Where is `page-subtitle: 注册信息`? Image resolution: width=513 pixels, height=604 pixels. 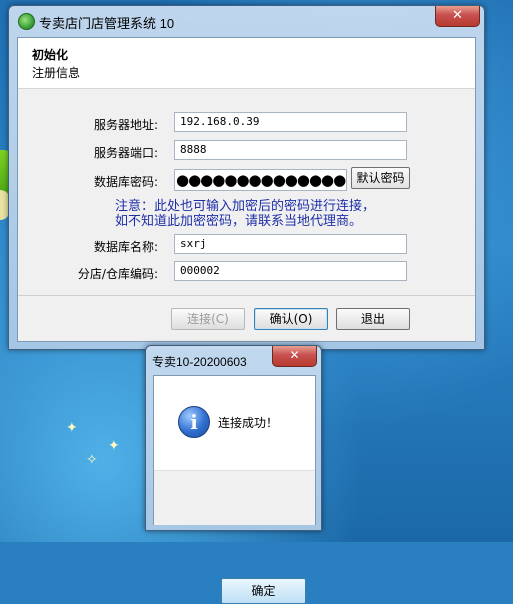 page-subtitle: 注册信息 is located at coordinates (56, 73).